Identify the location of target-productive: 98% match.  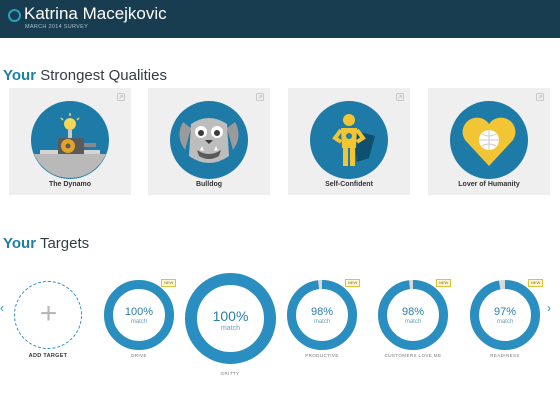
(322, 315).